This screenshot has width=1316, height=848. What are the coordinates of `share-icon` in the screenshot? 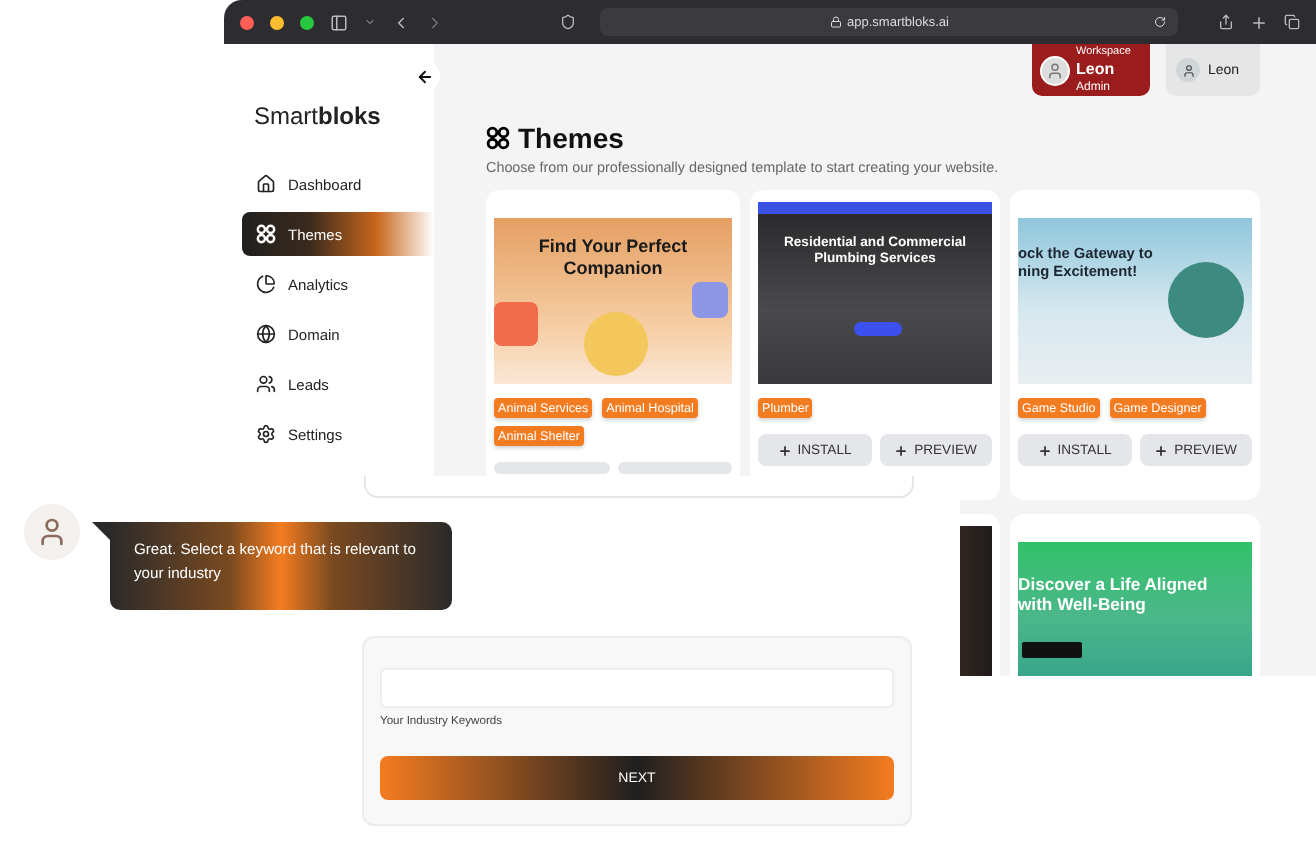 It's located at (1226, 22).